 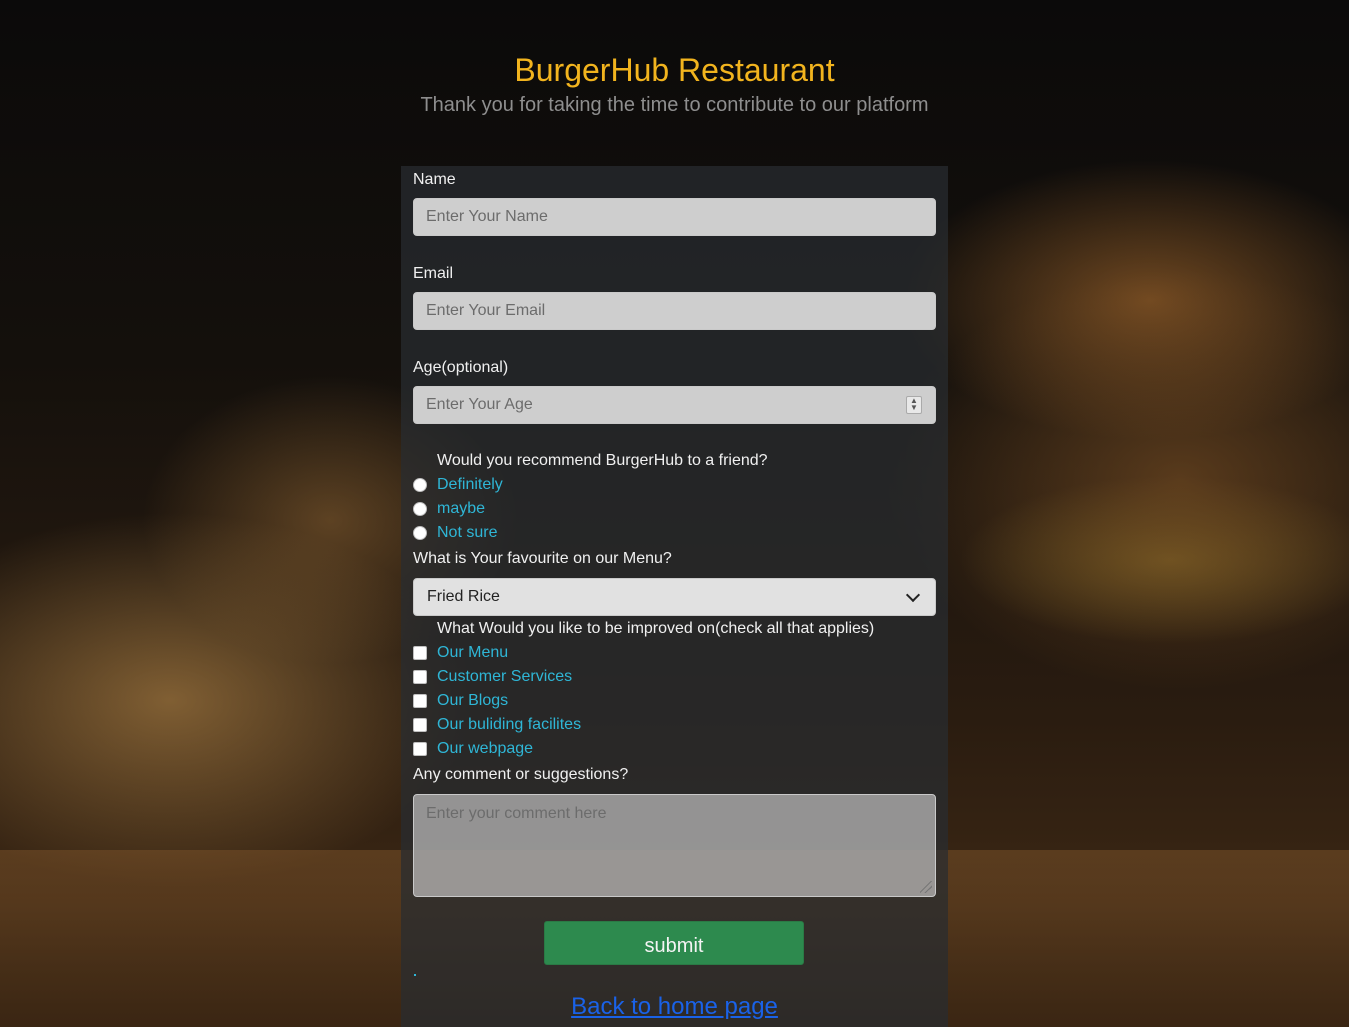 What do you see at coordinates (504, 677) in the screenshot?
I see `checkbox-label: Customer Services` at bounding box center [504, 677].